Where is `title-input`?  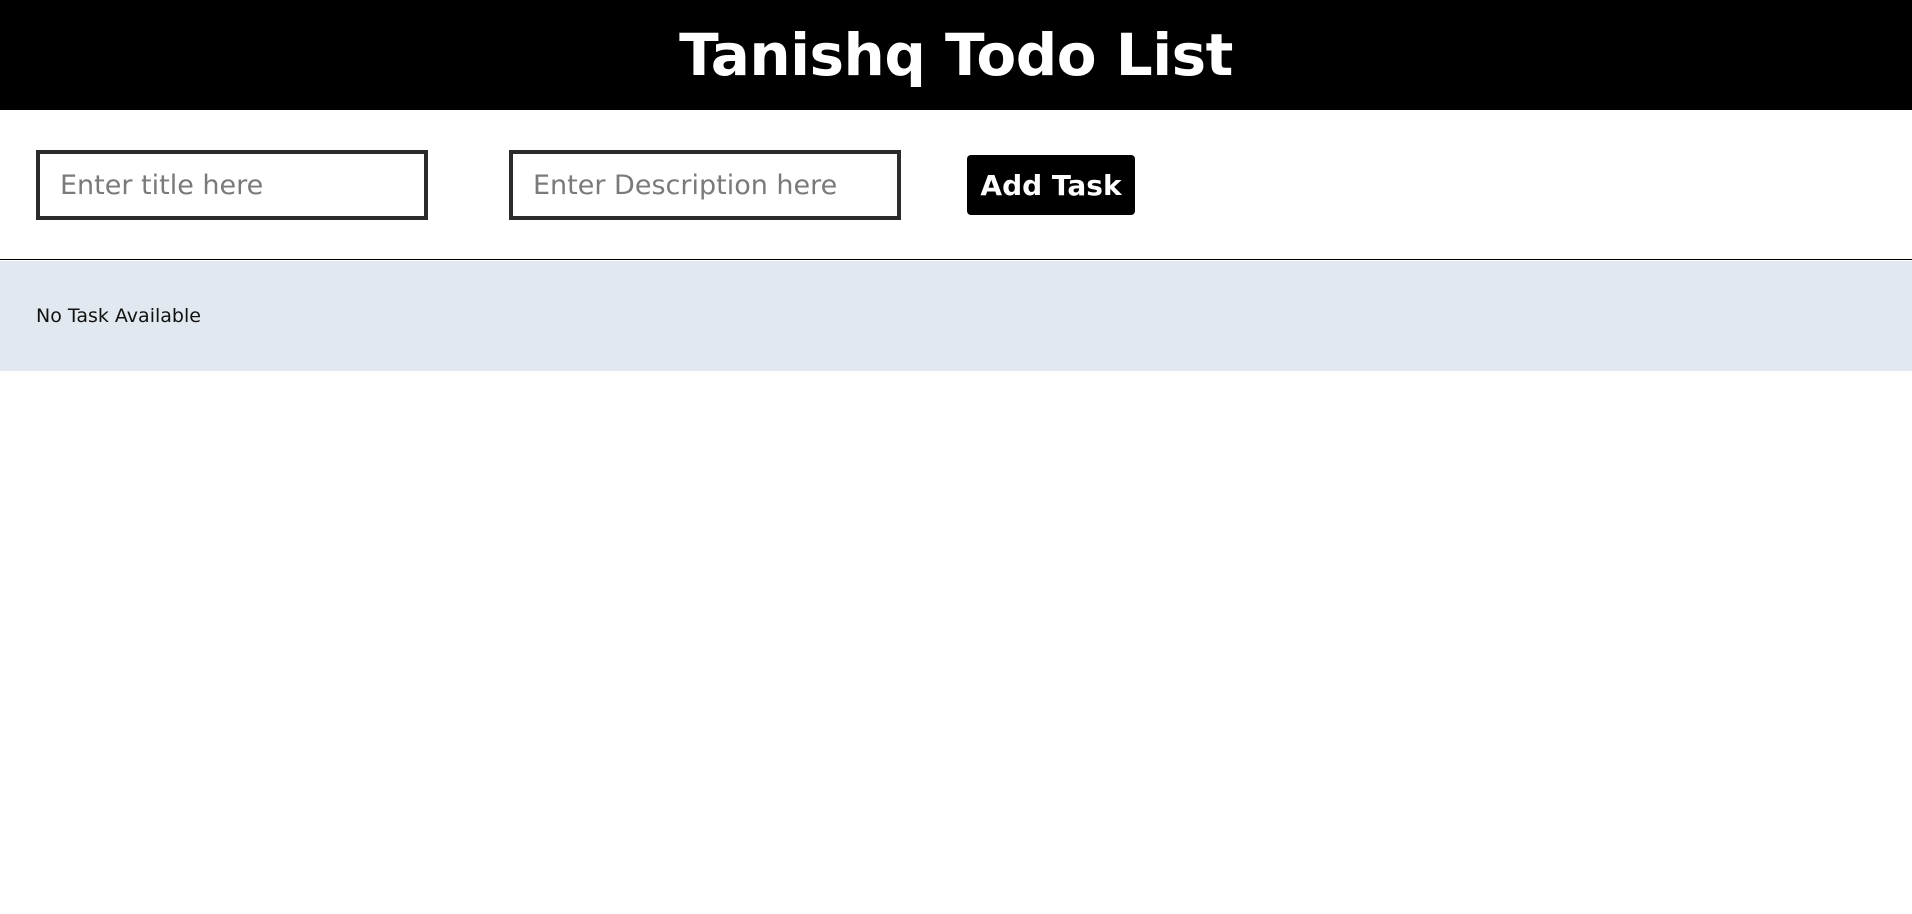 title-input is located at coordinates (232, 185).